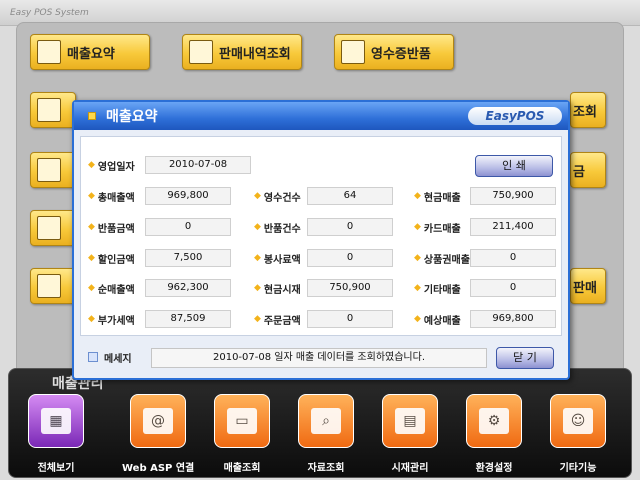  Describe the element at coordinates (49, 110) in the screenshot. I see `search-icon` at that location.